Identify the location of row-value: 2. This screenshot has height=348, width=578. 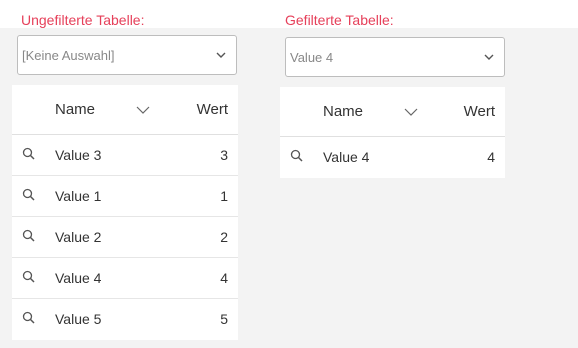
(224, 237).